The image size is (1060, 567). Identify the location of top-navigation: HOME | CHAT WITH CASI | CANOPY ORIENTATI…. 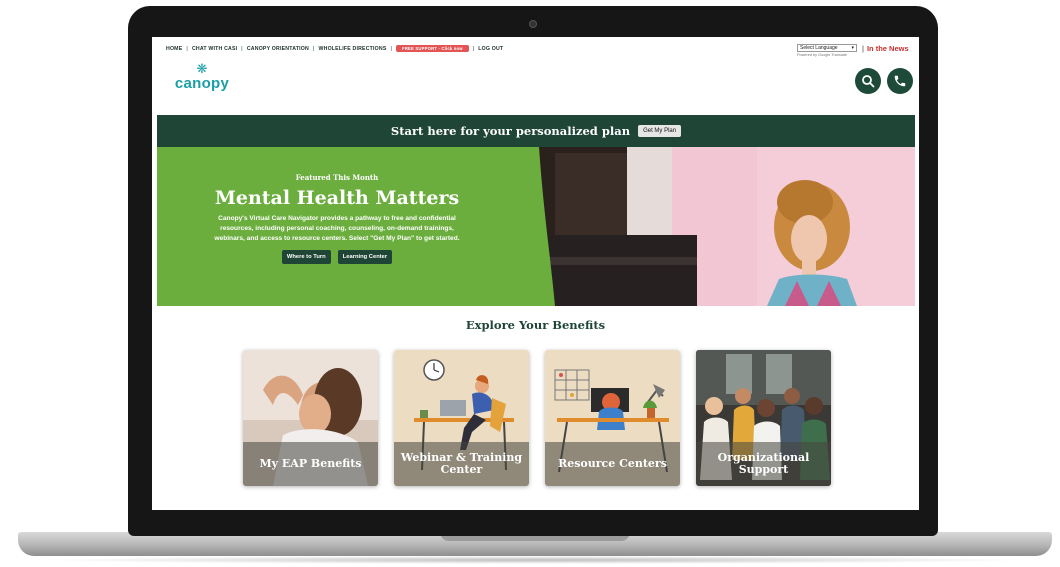
(334, 48).